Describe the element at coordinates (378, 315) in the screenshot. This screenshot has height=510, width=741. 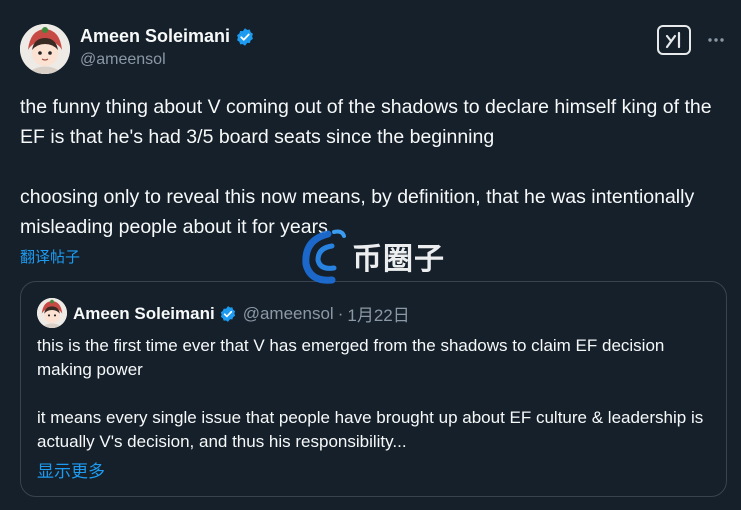
I see `quoted-date: 1月22日` at that location.